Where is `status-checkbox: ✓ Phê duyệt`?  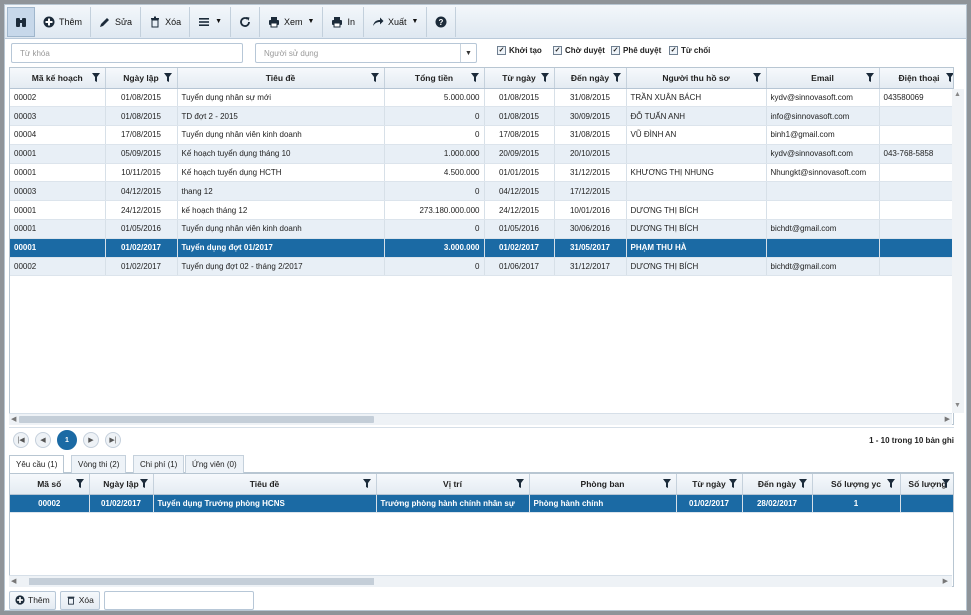
status-checkbox: ✓ Phê duyệt is located at coordinates (636, 50).